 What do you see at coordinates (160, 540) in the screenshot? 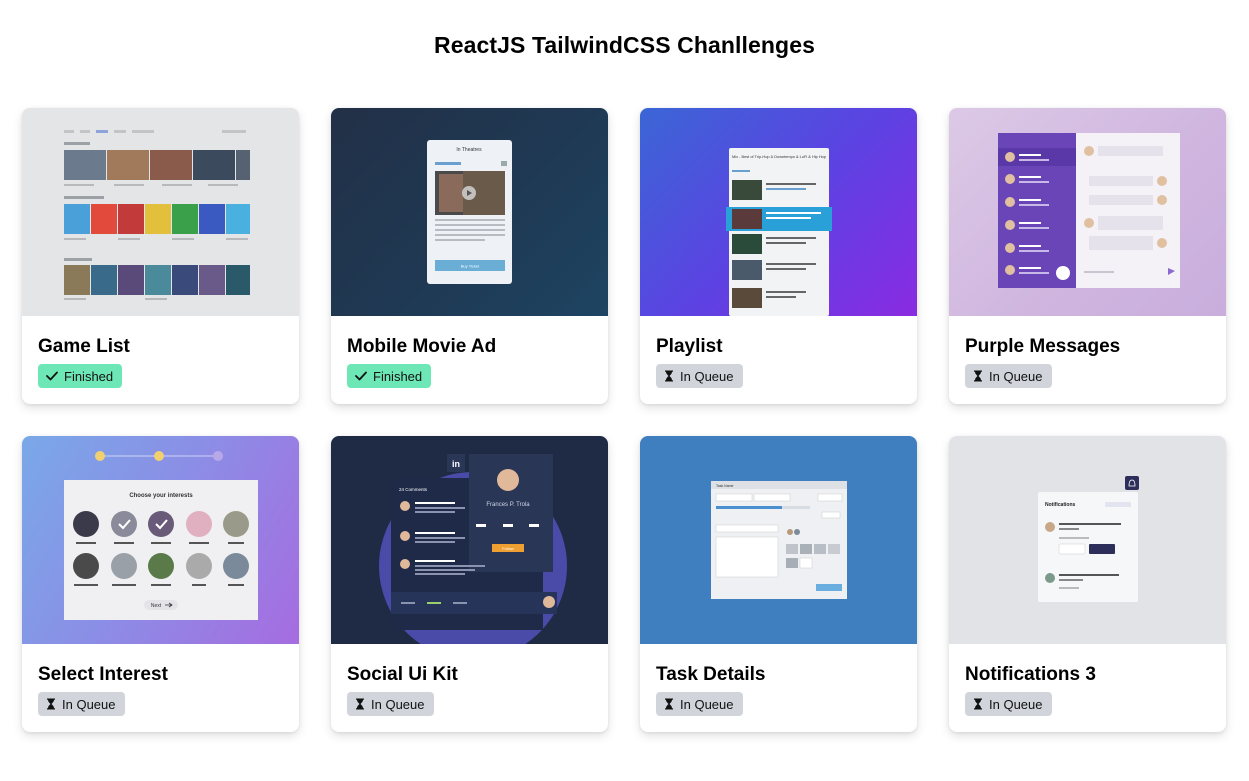
I see `select-interest-preview-image: Choose your interests Next` at bounding box center [160, 540].